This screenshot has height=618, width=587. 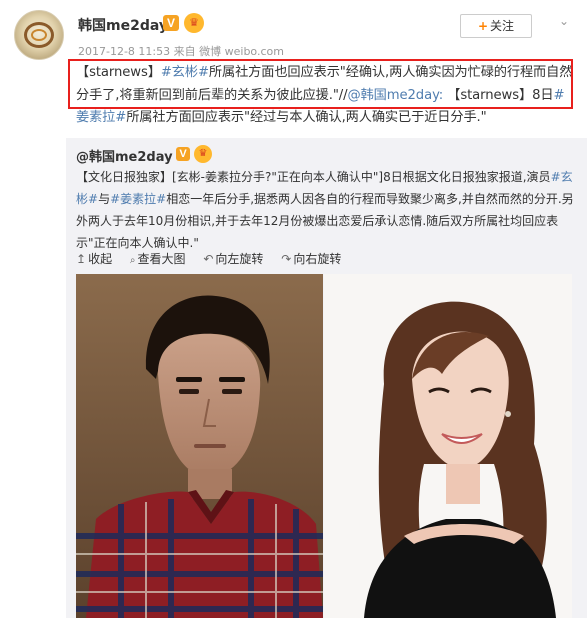 I want to click on repost-username: @韩国me2day, so click(x=124, y=155).